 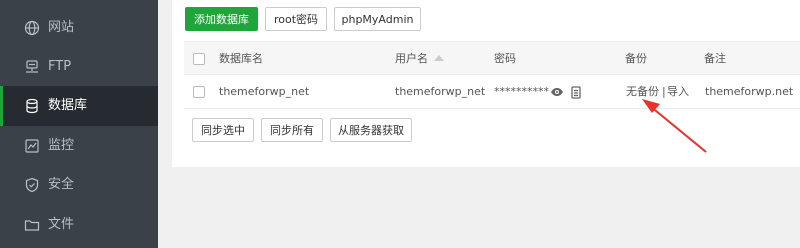 What do you see at coordinates (79, 67) in the screenshot?
I see `sidebar-item-ftp: FTP` at bounding box center [79, 67].